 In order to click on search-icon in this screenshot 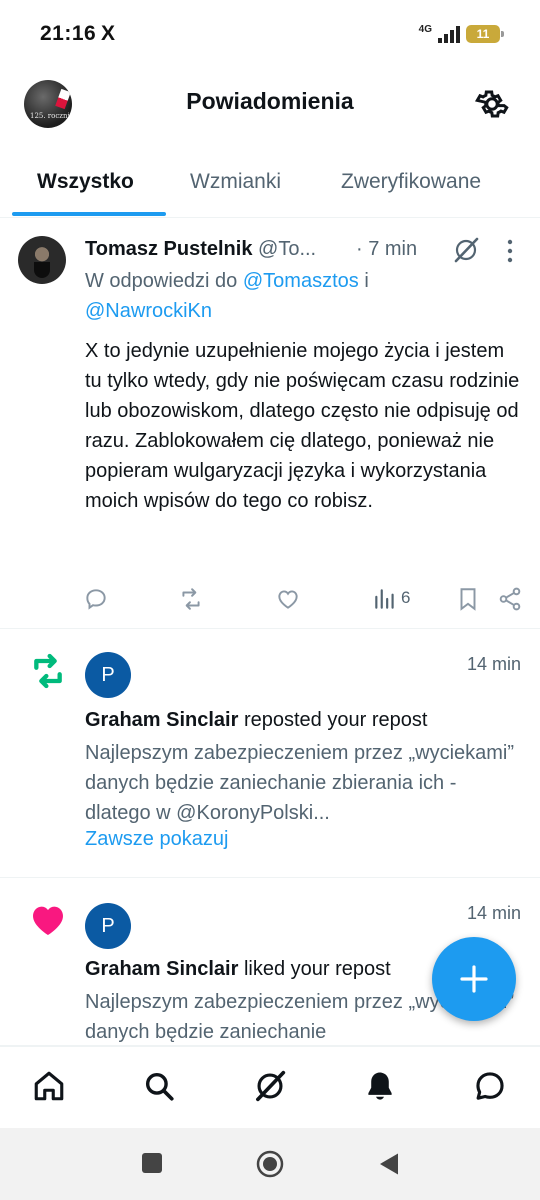, I will do `click(159, 1086)`.